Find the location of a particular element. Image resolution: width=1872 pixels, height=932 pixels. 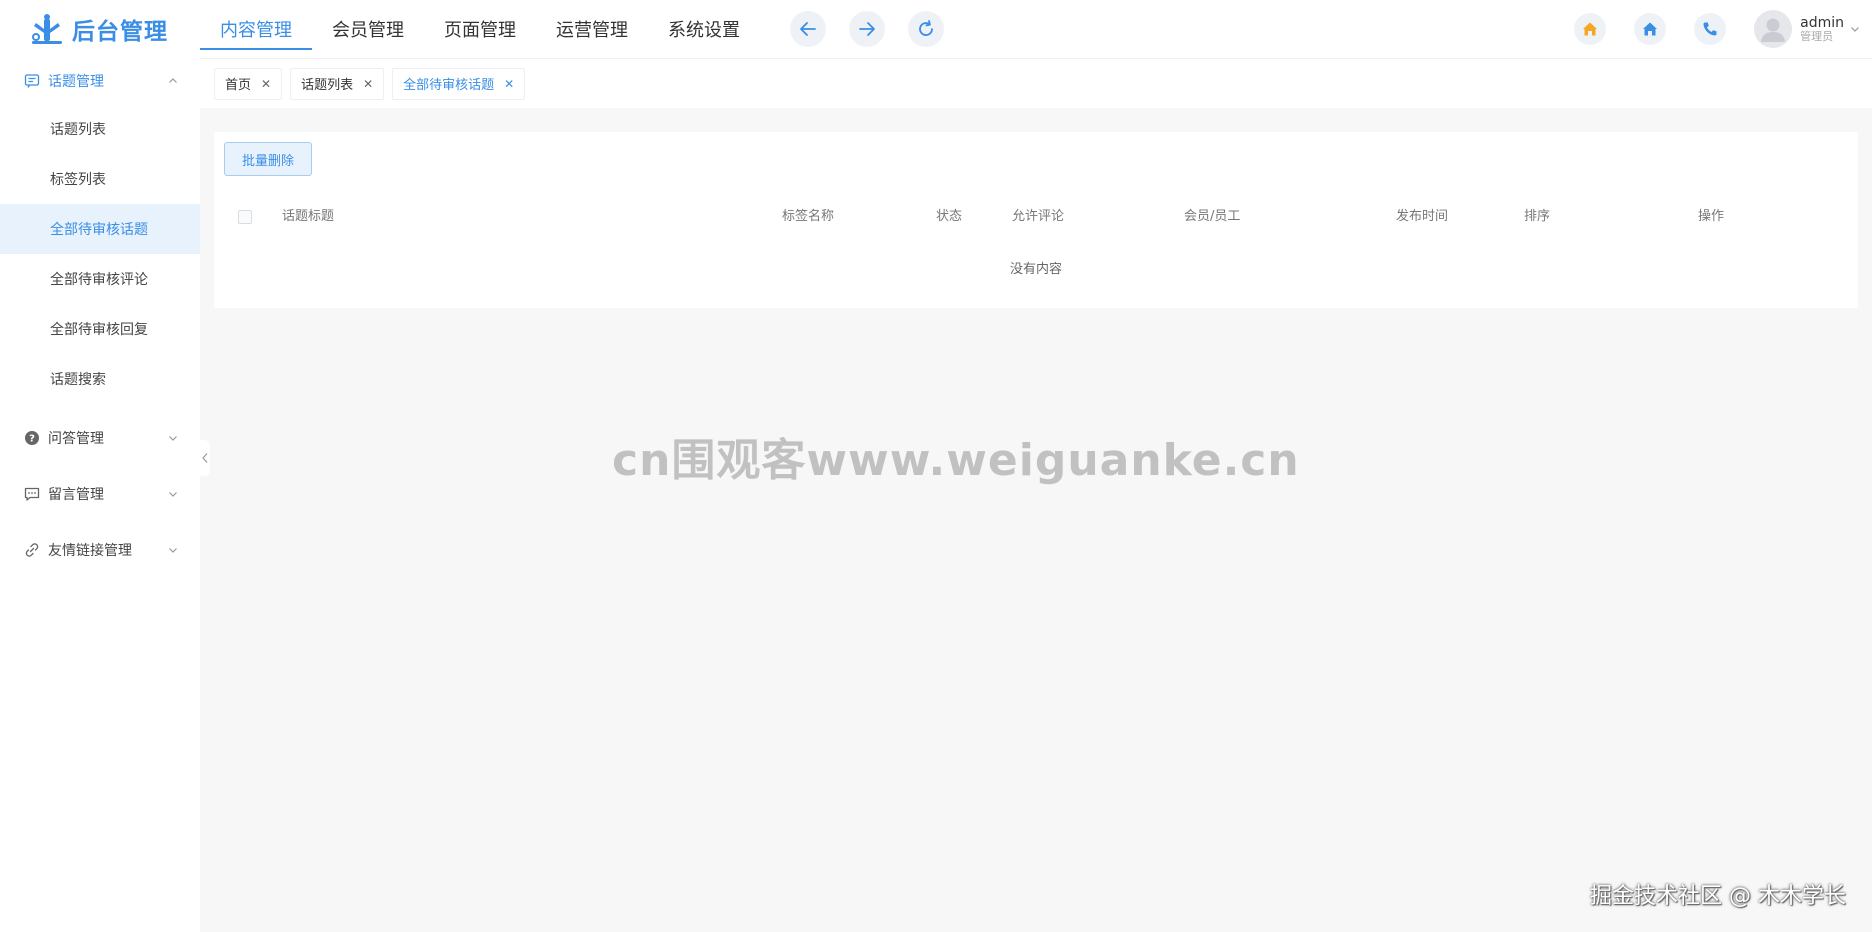

forward-button is located at coordinates (867, 29).